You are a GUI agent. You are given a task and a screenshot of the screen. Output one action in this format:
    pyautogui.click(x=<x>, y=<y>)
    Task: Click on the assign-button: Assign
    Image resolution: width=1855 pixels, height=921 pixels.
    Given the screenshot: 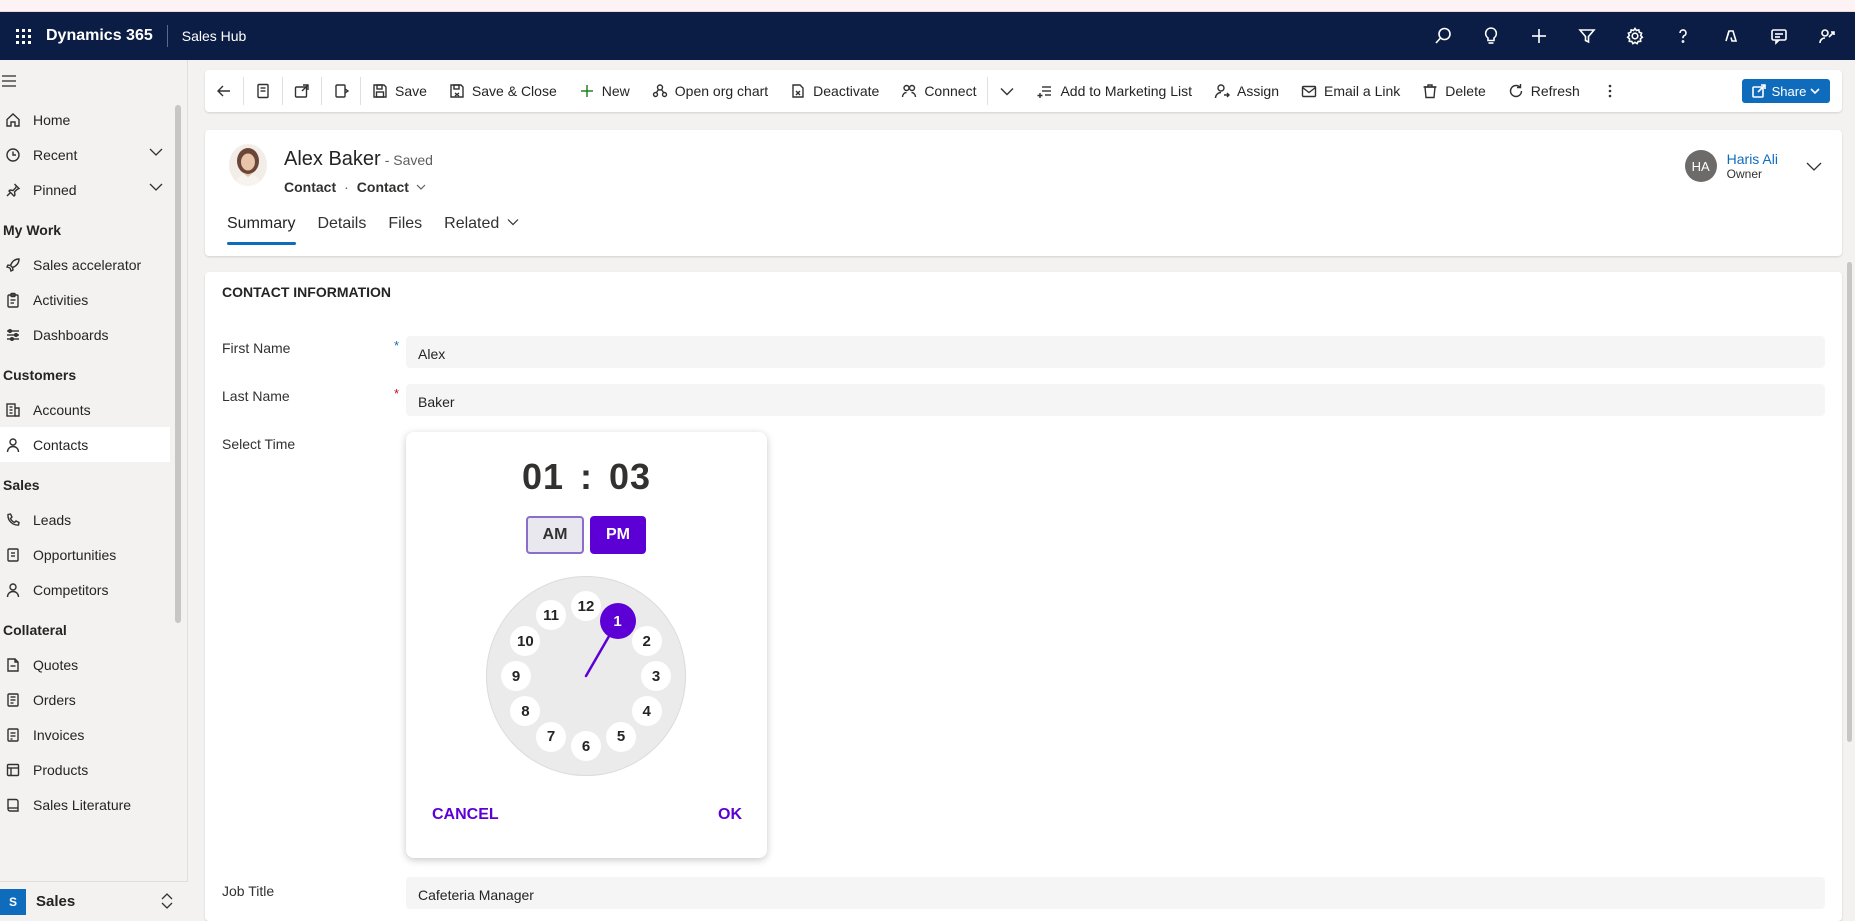 What is the action you would take?
    pyautogui.click(x=1246, y=91)
    